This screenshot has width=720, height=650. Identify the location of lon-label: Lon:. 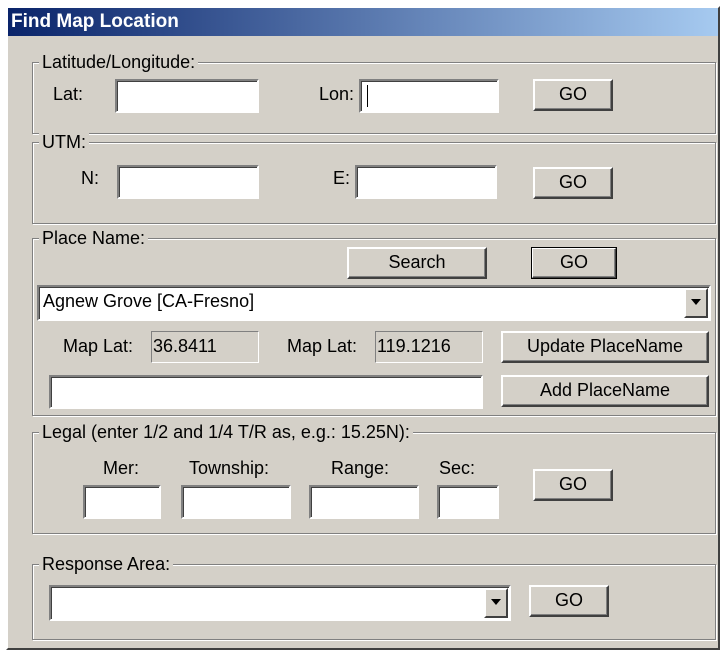
(337, 94).